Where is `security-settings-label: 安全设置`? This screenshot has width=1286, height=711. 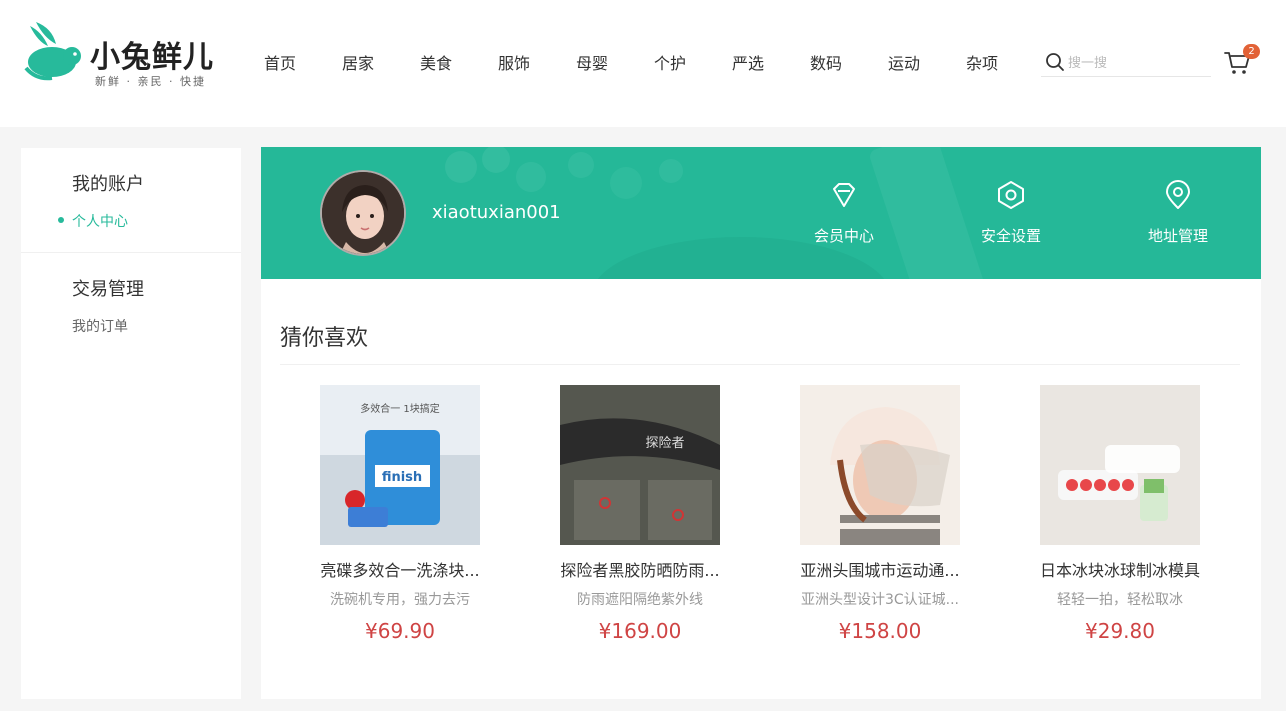 security-settings-label: 安全设置 is located at coordinates (1010, 236).